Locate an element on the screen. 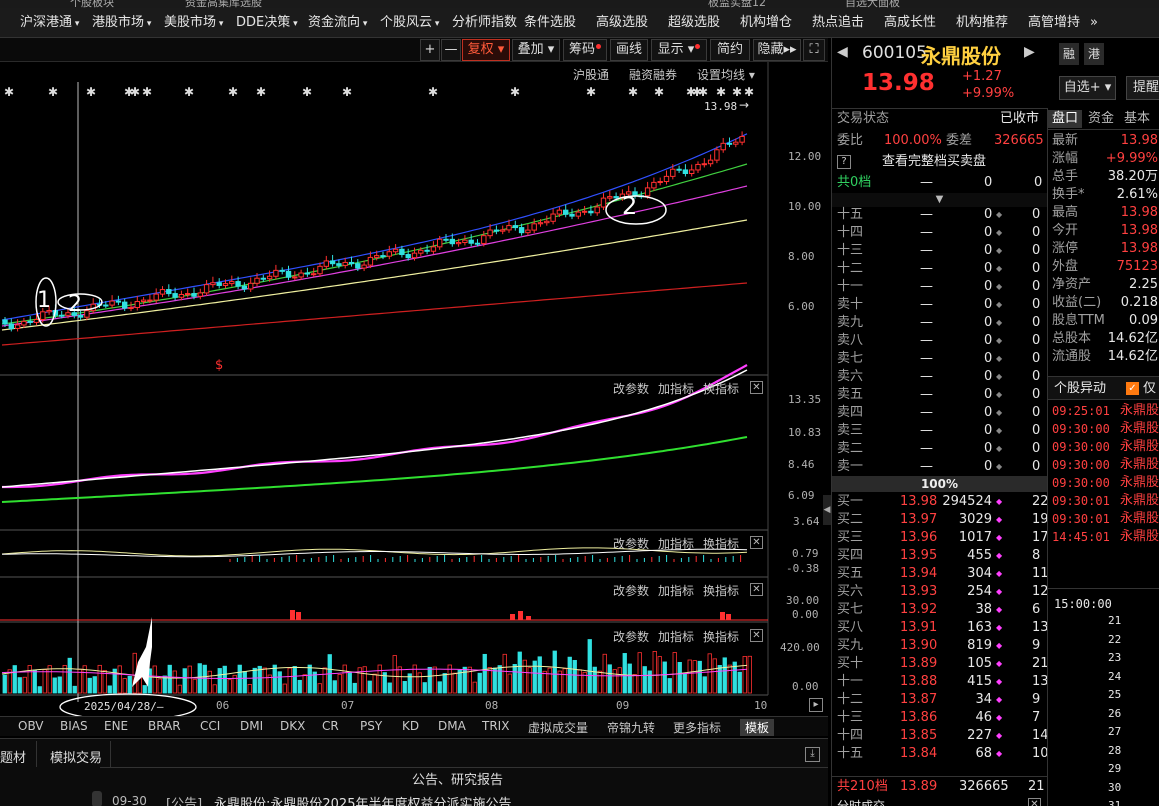 This screenshot has height=806, width=1159. indicator-tab: DKX is located at coordinates (292, 726).